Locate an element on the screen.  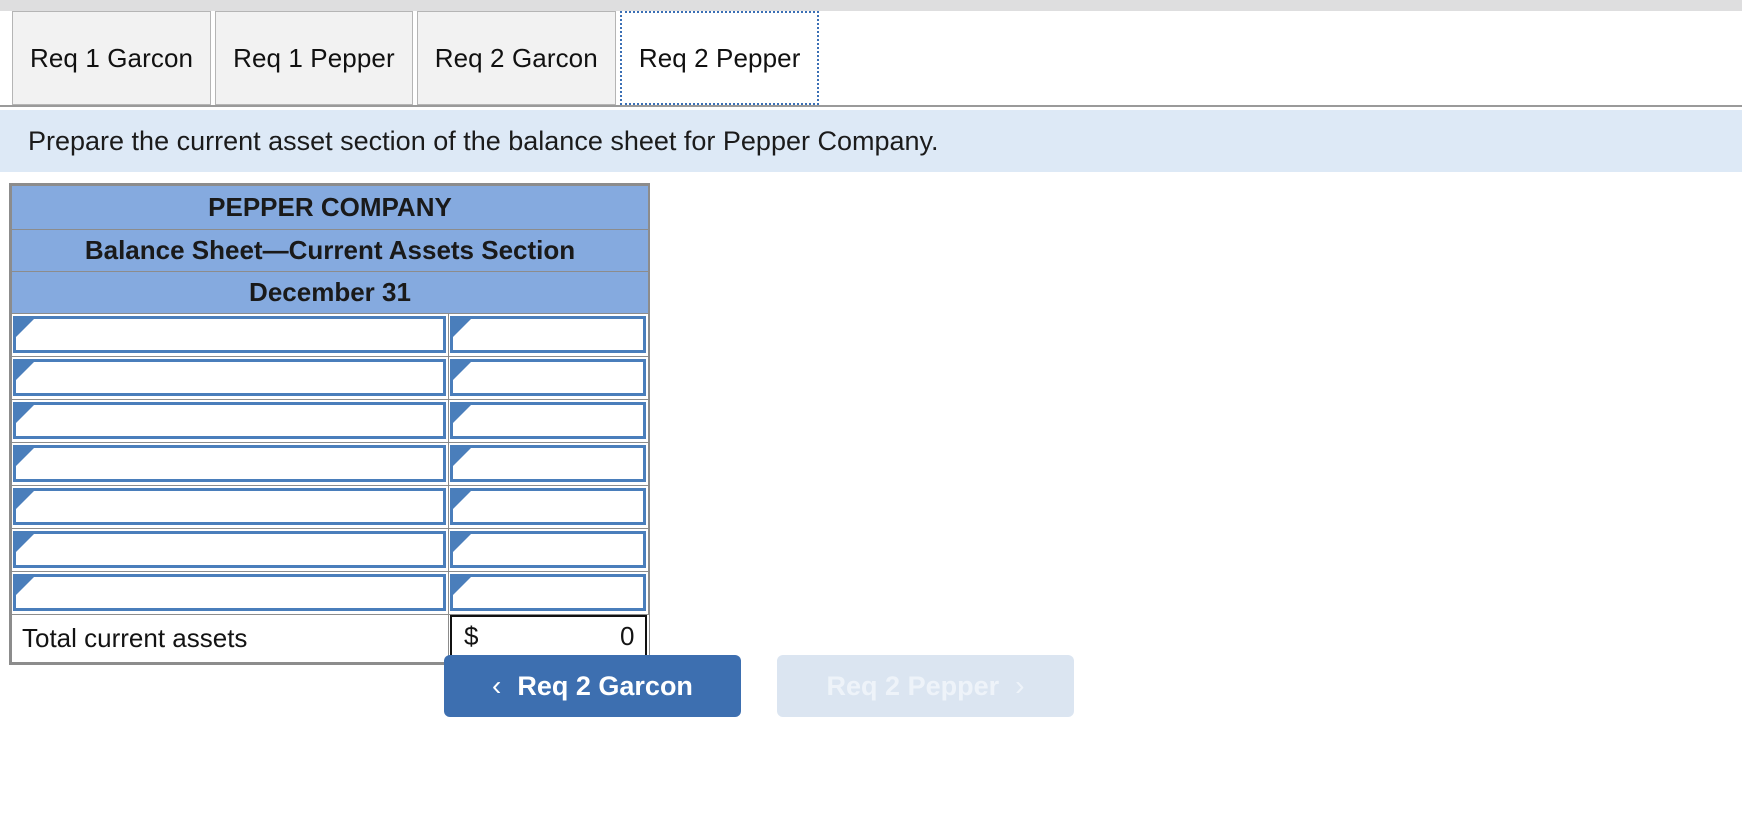
total-amount: 0 is located at coordinates (627, 636).